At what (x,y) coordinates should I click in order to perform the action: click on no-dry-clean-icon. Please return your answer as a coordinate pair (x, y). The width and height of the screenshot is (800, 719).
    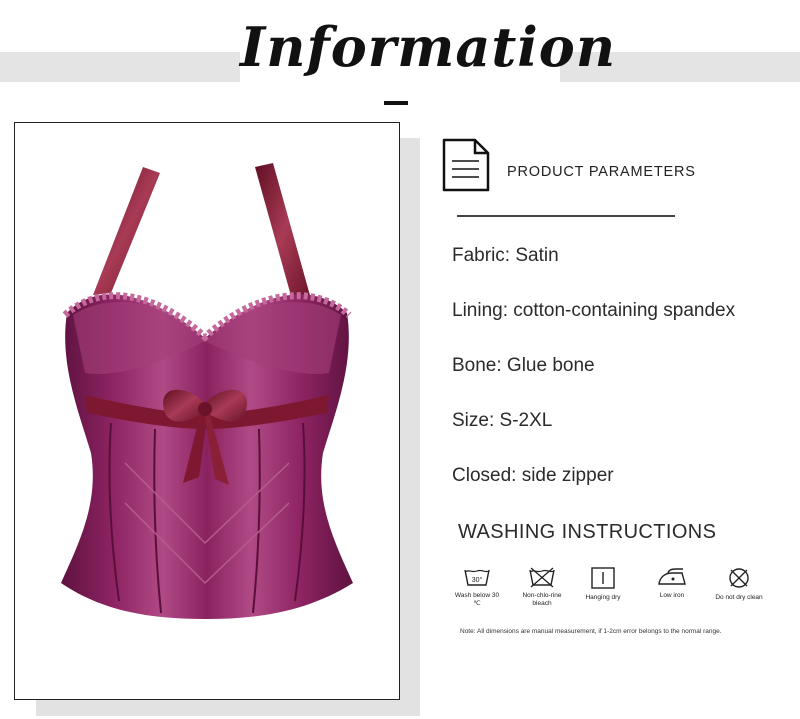
    Looking at the image, I should click on (739, 578).